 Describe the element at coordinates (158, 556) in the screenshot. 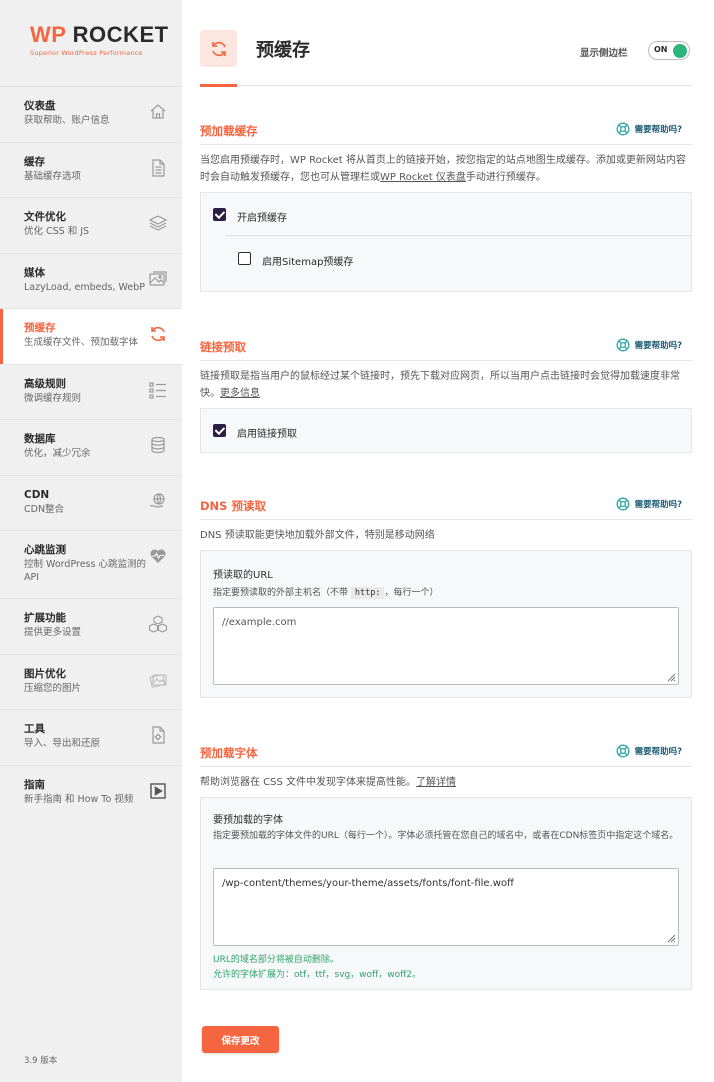

I see `heartbeat-icon` at that location.